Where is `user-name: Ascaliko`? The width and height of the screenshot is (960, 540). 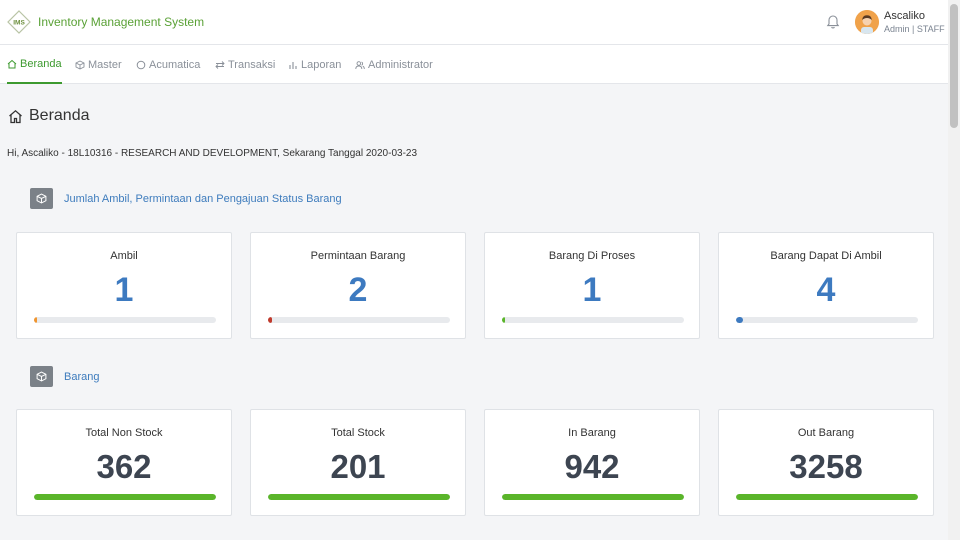 user-name: Ascaliko is located at coordinates (904, 16).